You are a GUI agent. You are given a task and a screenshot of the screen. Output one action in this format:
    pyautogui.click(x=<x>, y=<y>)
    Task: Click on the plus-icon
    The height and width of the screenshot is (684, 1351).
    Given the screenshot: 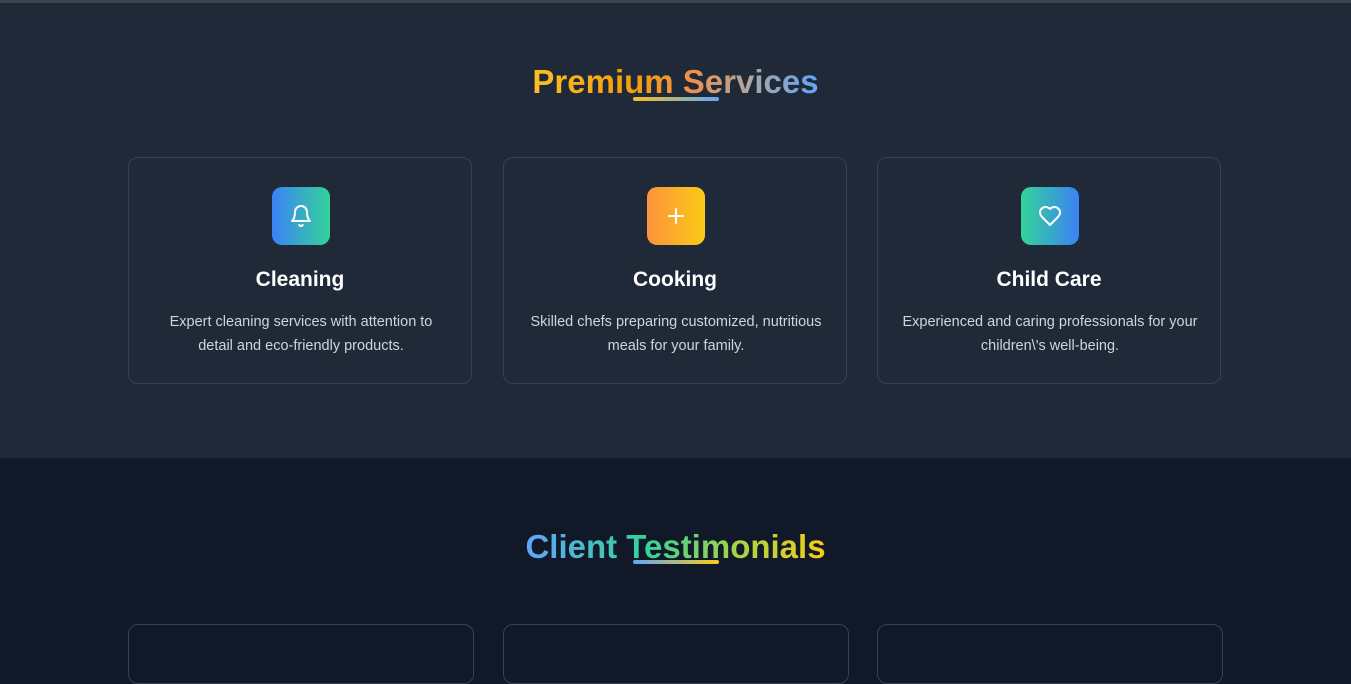 What is the action you would take?
    pyautogui.click(x=676, y=216)
    